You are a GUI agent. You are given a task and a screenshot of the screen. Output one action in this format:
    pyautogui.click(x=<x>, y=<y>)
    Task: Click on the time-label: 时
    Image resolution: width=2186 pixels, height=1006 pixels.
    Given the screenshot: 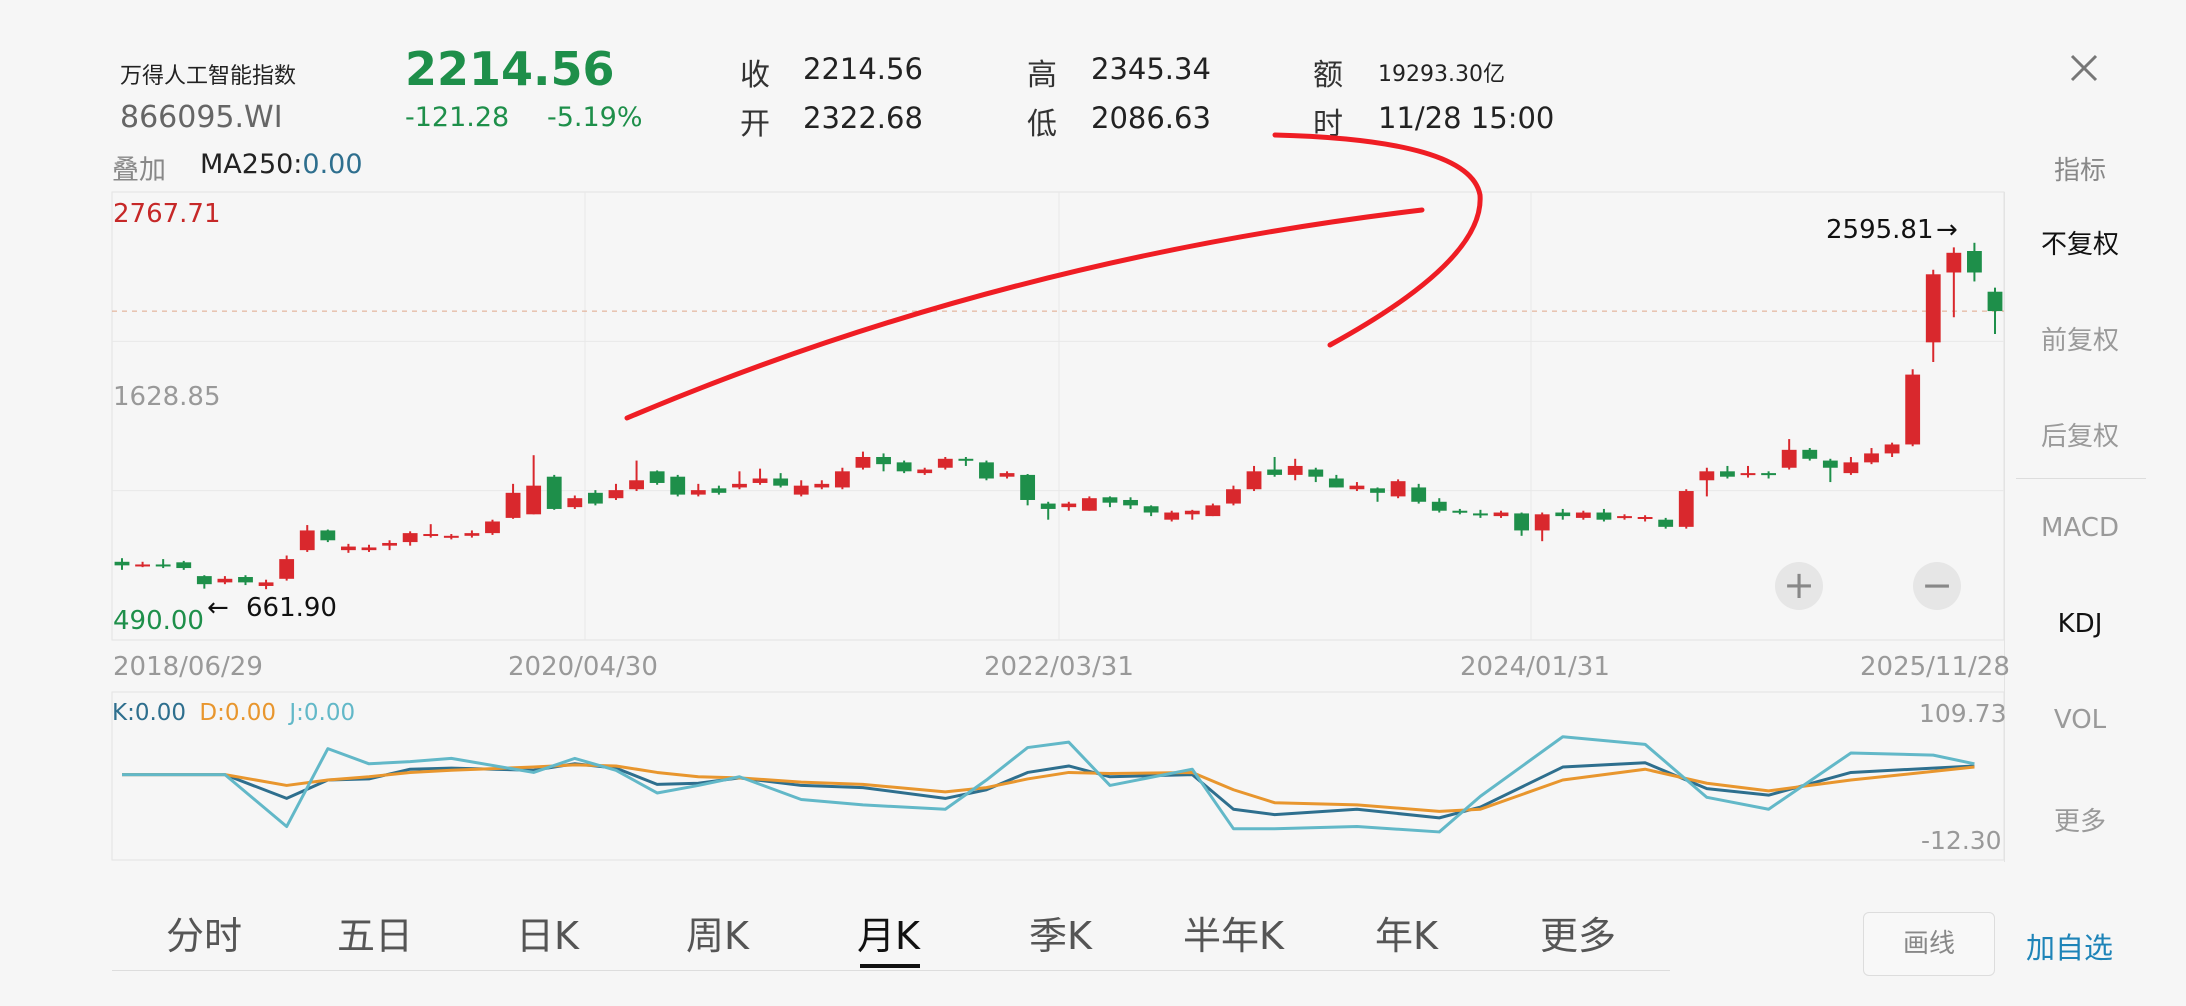 What is the action you would take?
    pyautogui.click(x=1328, y=124)
    